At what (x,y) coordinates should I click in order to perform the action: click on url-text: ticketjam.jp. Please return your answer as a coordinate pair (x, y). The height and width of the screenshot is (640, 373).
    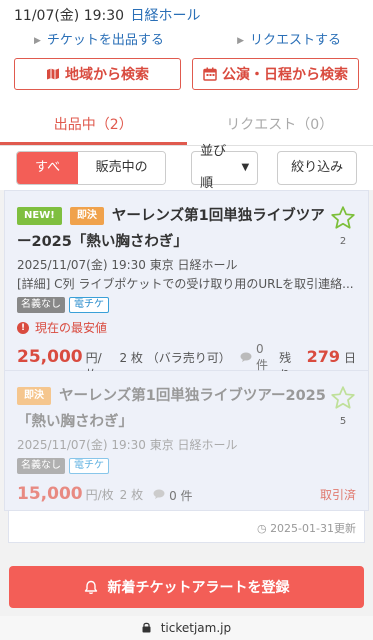
    Looking at the image, I should click on (196, 628).